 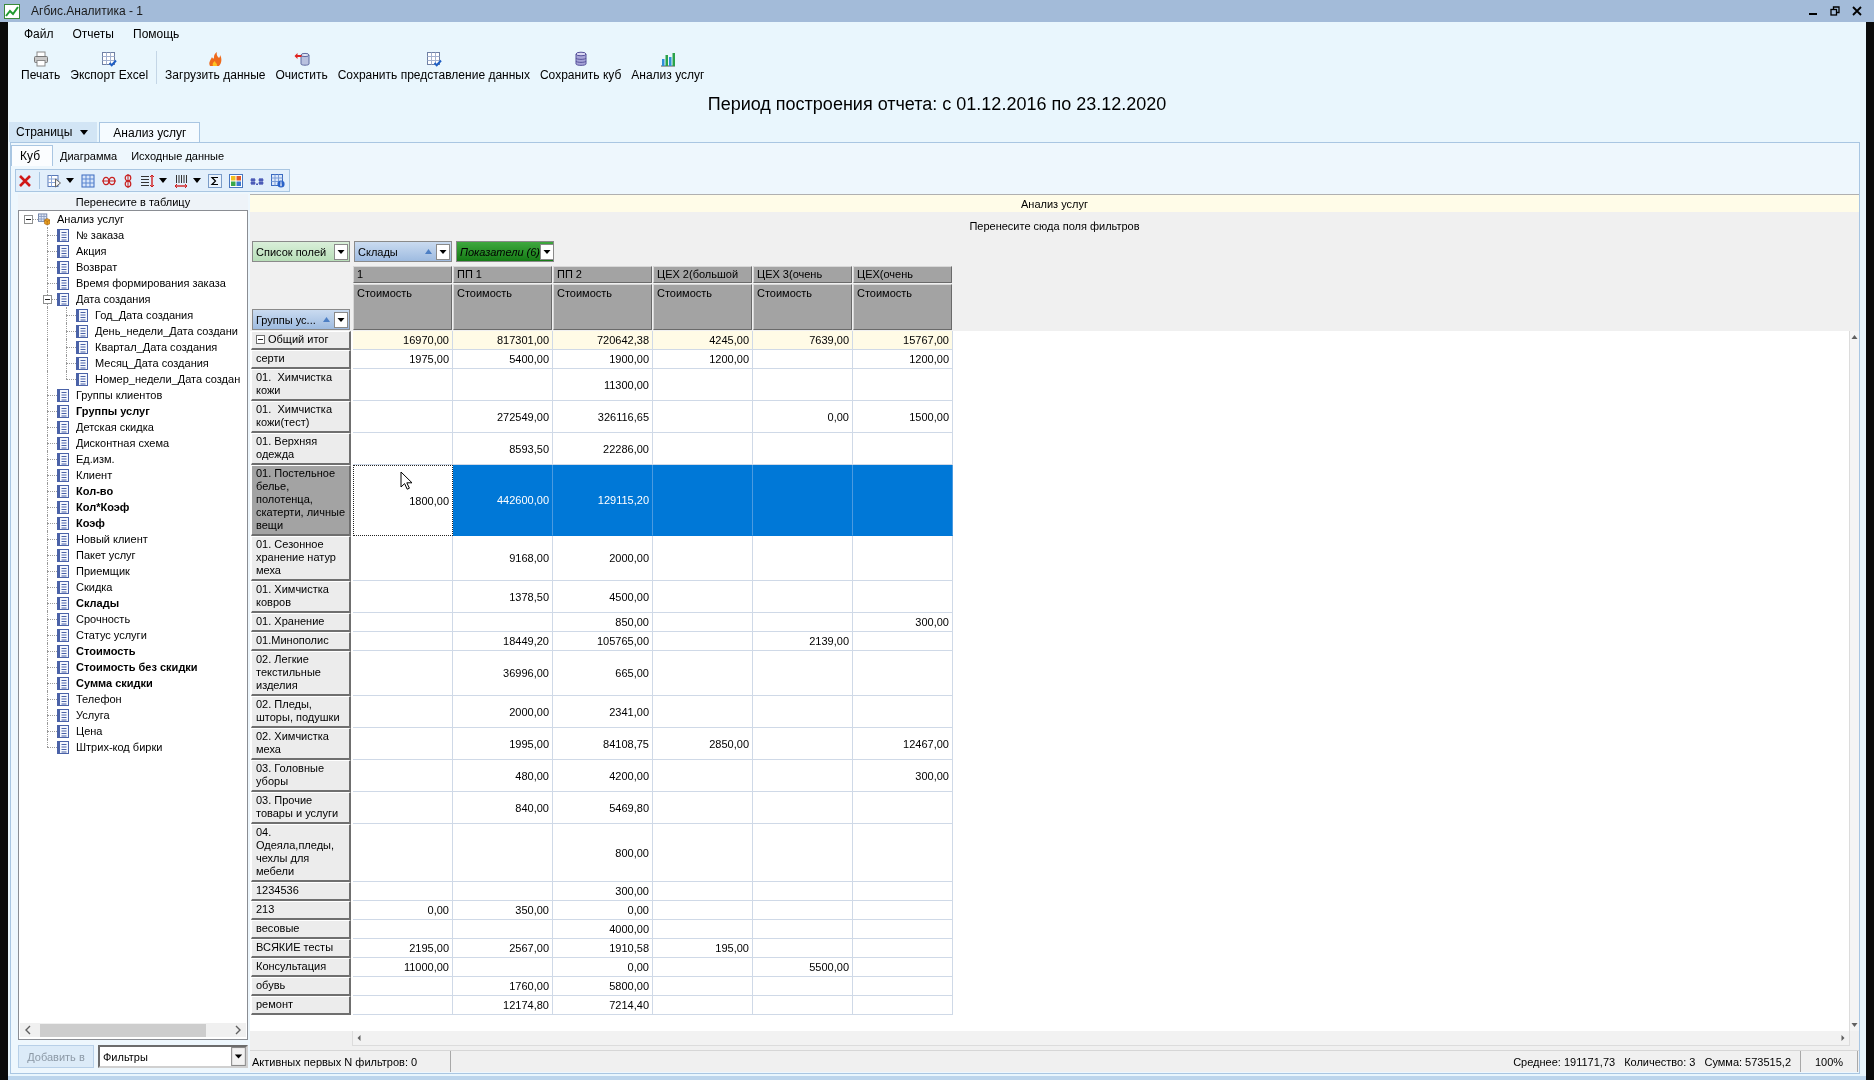 I want to click on tree-item: Дата создания, so click(x=113, y=299).